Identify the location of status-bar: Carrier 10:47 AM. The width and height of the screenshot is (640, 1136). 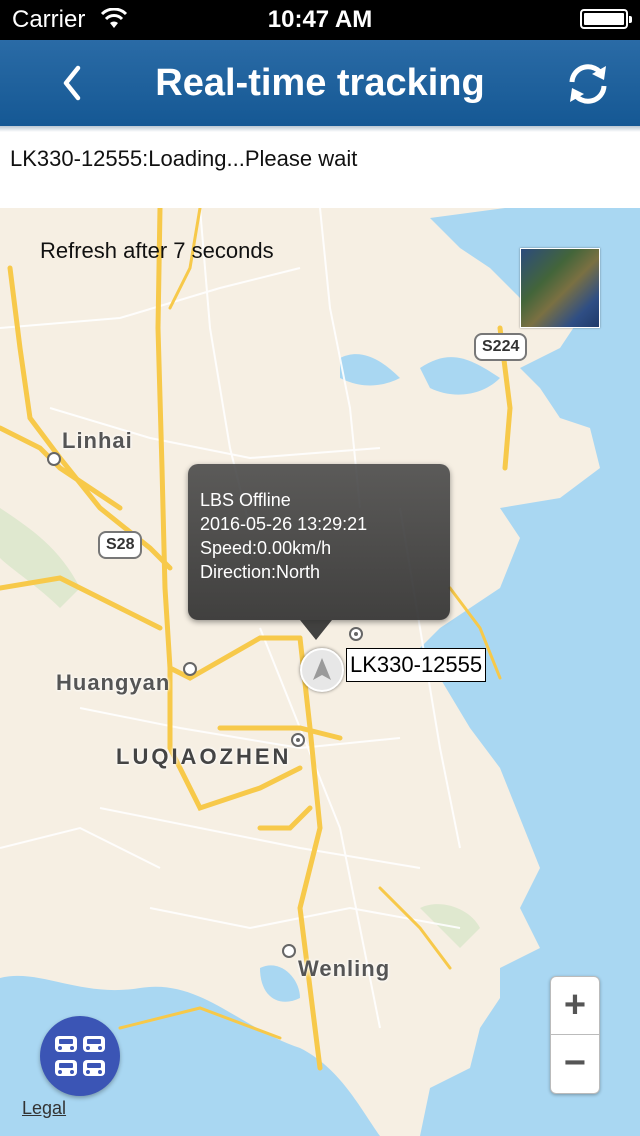
(320, 20).